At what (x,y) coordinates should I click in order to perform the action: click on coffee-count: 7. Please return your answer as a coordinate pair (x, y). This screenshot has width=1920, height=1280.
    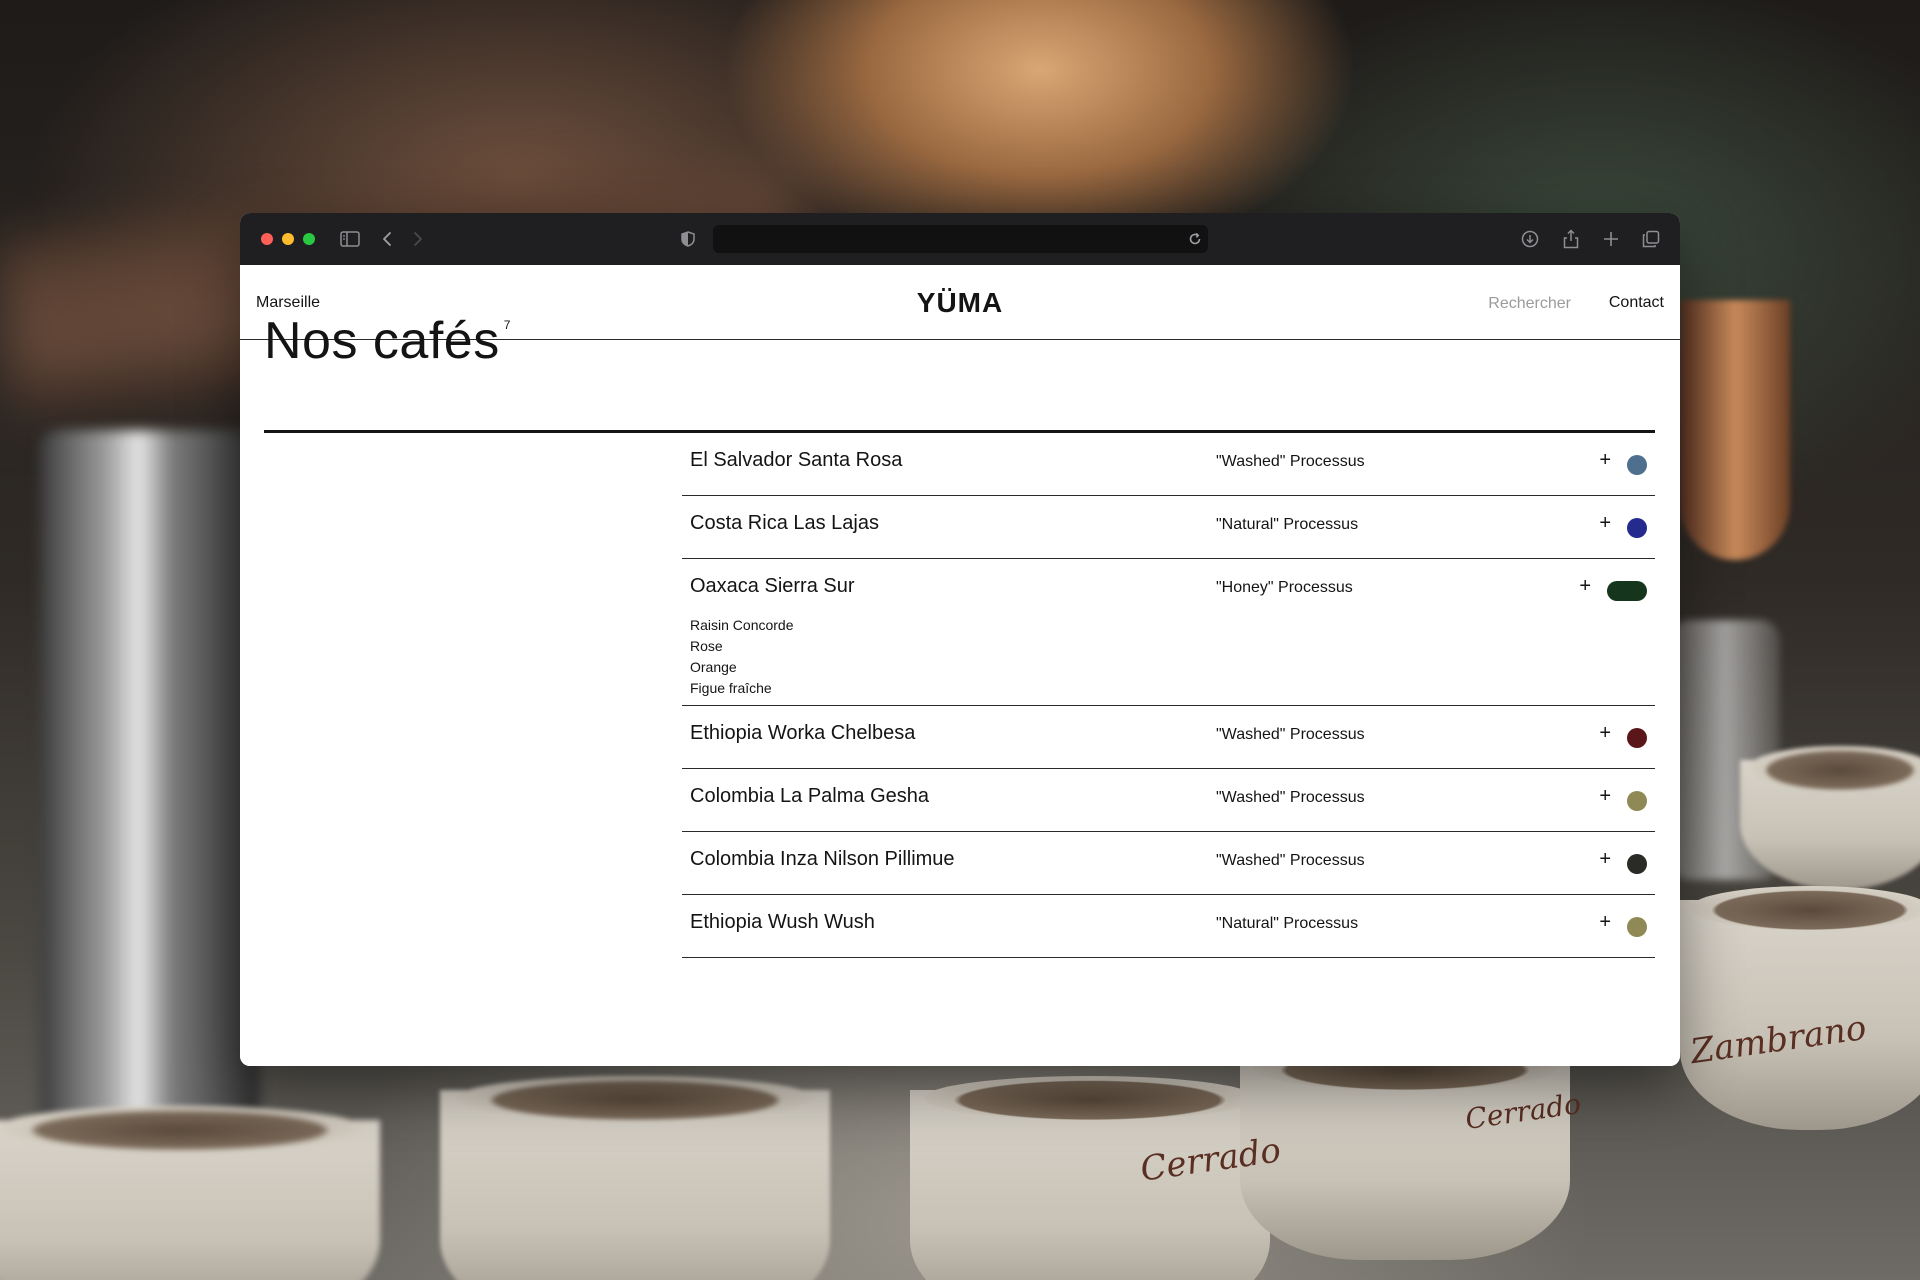
    Looking at the image, I should click on (507, 325).